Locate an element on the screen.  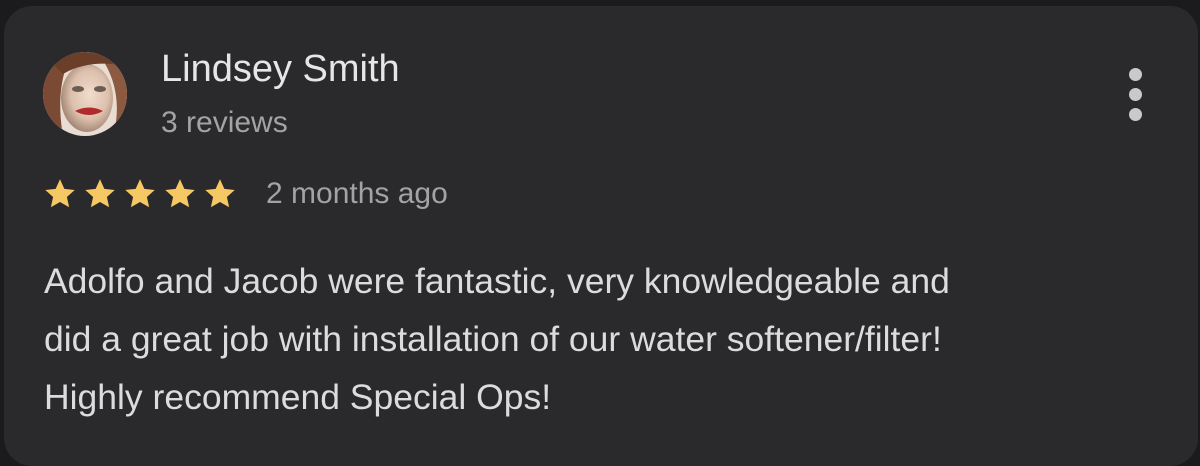
review-time: 2 months ago is located at coordinates (357, 193).